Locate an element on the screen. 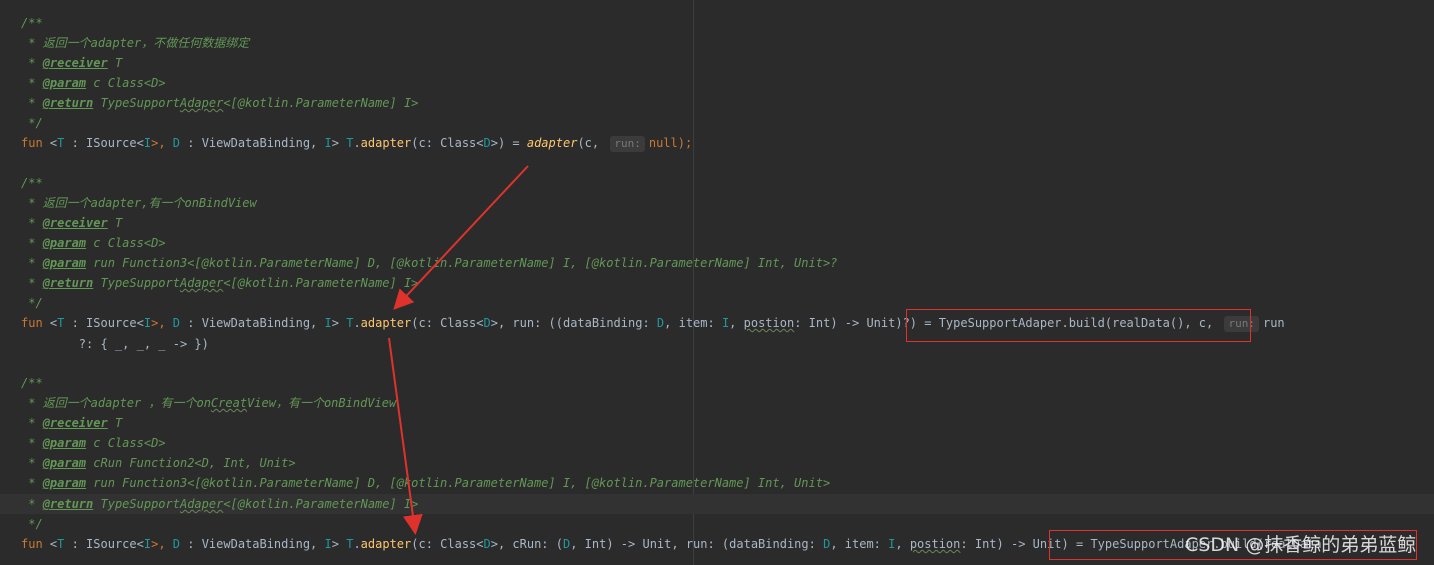  annotation-arrows is located at coordinates (458, 350).